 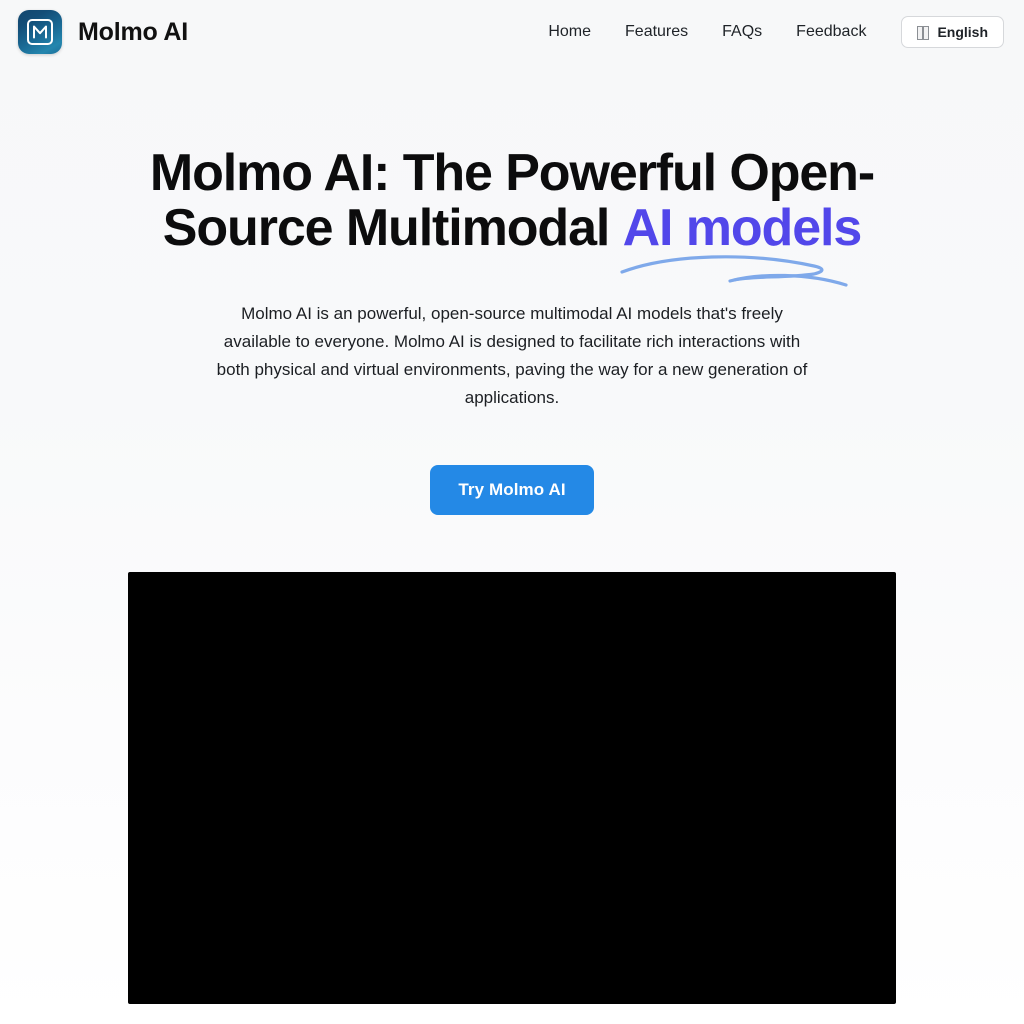 What do you see at coordinates (569, 31) in the screenshot?
I see `nav-item-home: Home` at bounding box center [569, 31].